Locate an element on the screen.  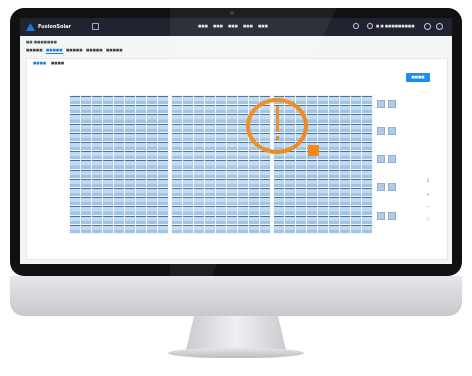
search-icon is located at coordinates (356, 26).